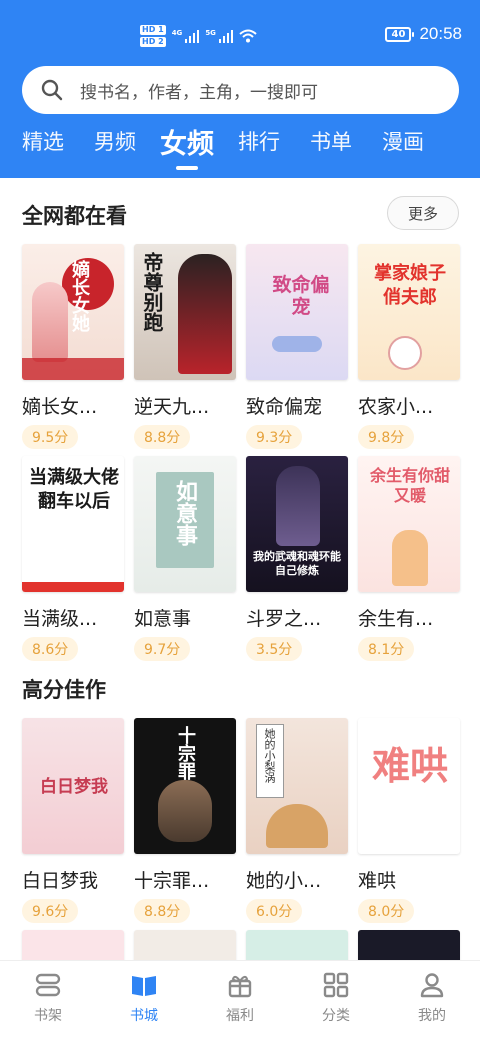  Describe the element at coordinates (50, 437) in the screenshot. I see `book-score: 9.5分` at that location.